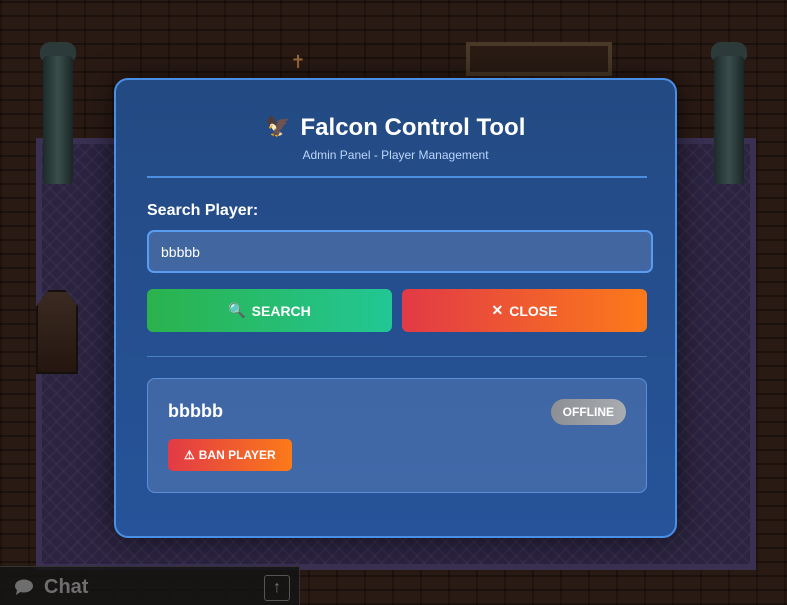 This screenshot has width=787, height=605. What do you see at coordinates (729, 120) in the screenshot?
I see `pillar-right` at bounding box center [729, 120].